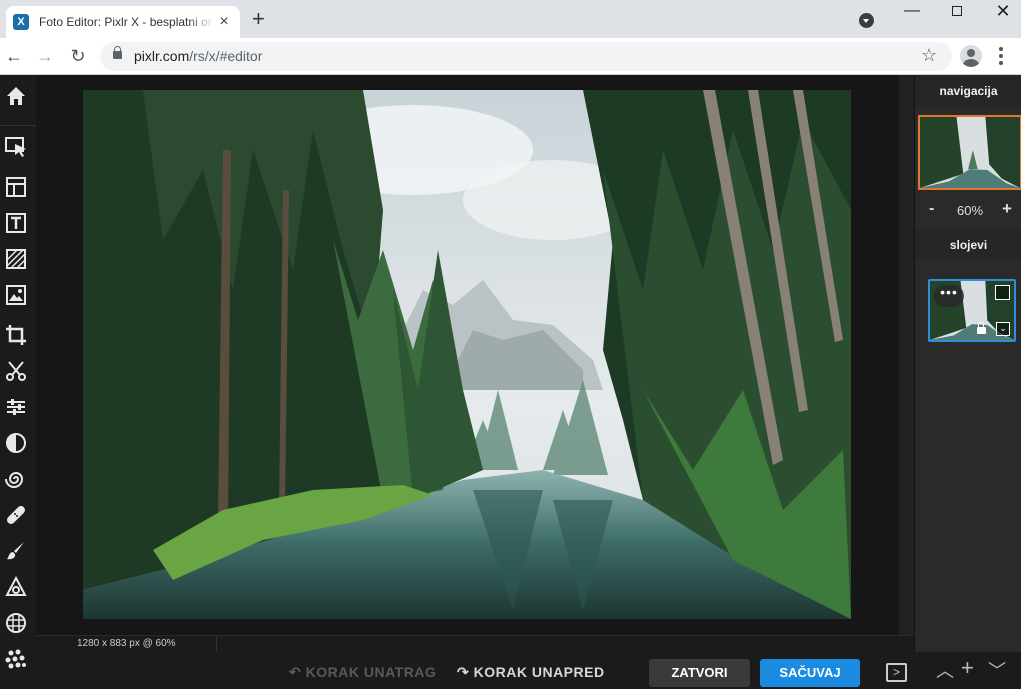 The image size is (1021, 689). I want to click on layer-options-button: •••, so click(949, 296).